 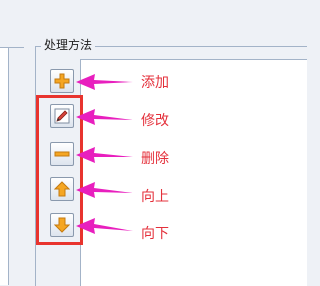 What do you see at coordinates (155, 83) in the screenshot?
I see `callout-add: 添加` at bounding box center [155, 83].